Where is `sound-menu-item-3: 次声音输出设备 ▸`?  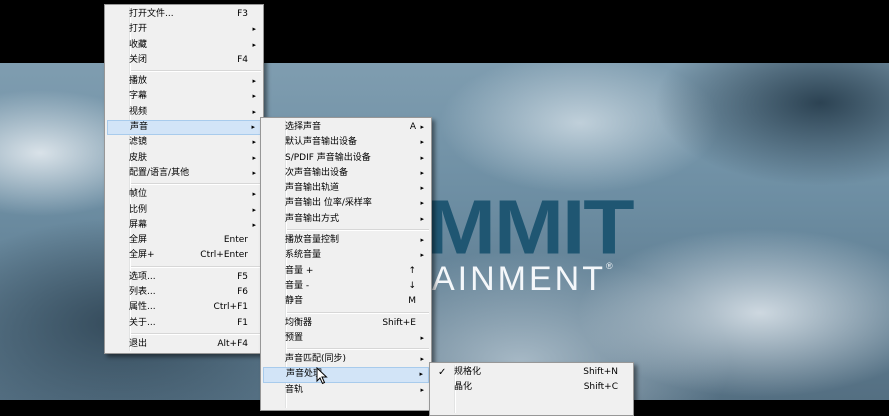
sound-menu-item-3: 次声音输出设备 ▸ is located at coordinates (346, 173).